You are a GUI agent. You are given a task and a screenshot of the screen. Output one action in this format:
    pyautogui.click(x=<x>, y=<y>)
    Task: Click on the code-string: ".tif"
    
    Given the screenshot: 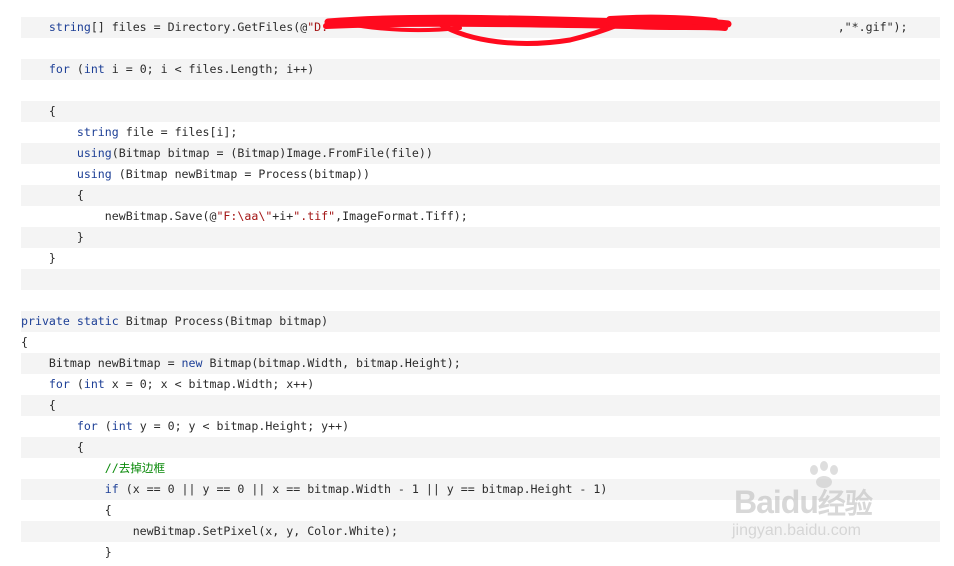 What is the action you would take?
    pyautogui.click(x=314, y=216)
    